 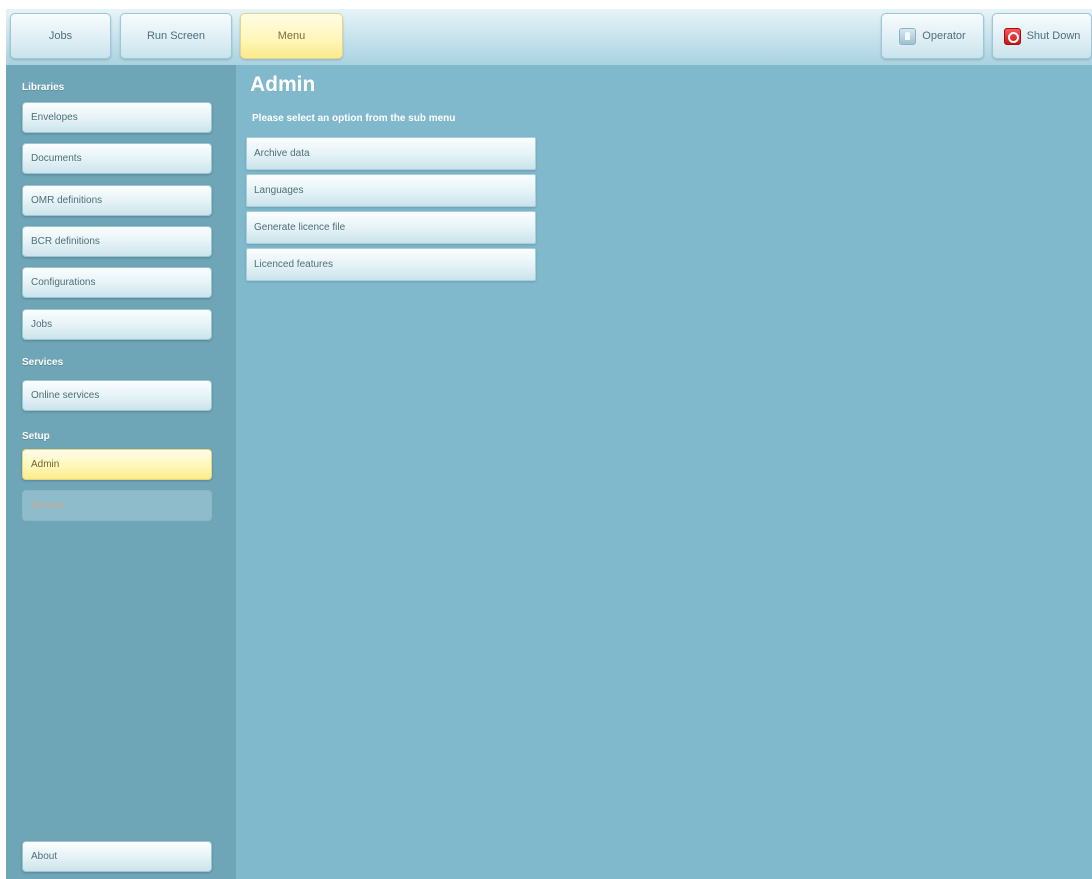 What do you see at coordinates (56, 158) in the screenshot?
I see `sidebar-item-label: Documents` at bounding box center [56, 158].